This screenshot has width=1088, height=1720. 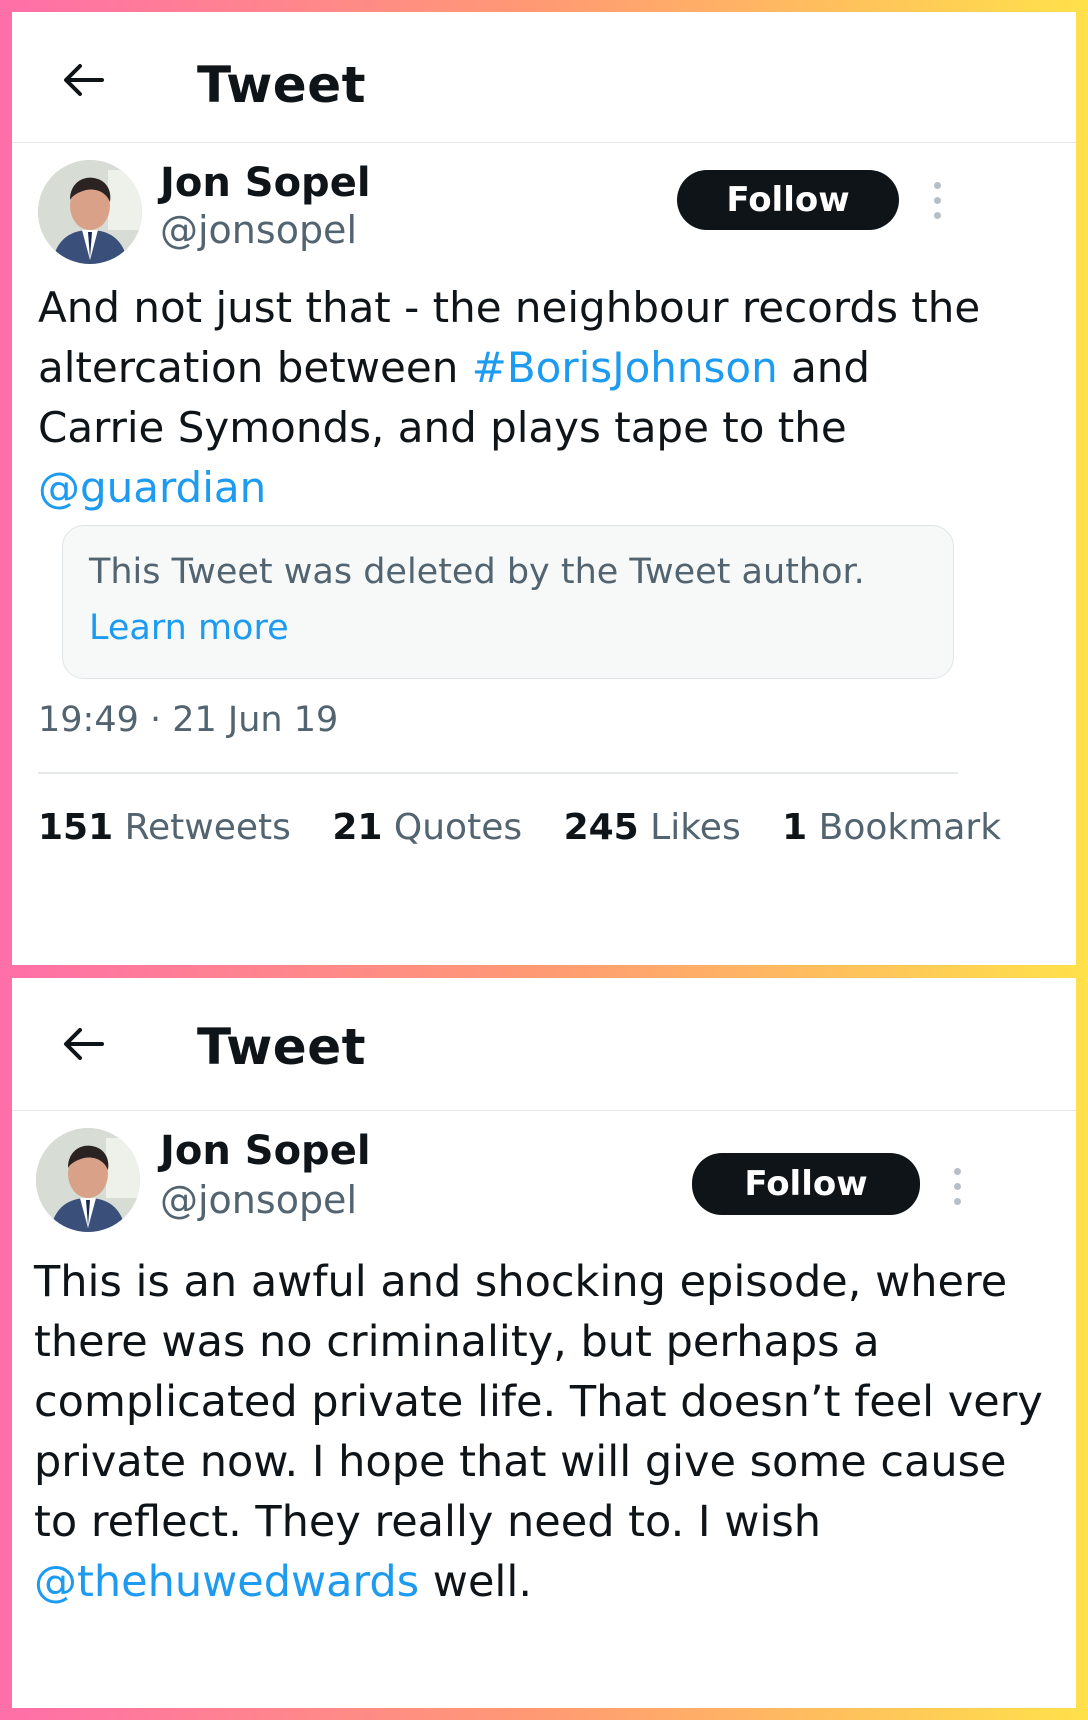 What do you see at coordinates (207, 827) in the screenshot?
I see `retweets-label: Retweets` at bounding box center [207, 827].